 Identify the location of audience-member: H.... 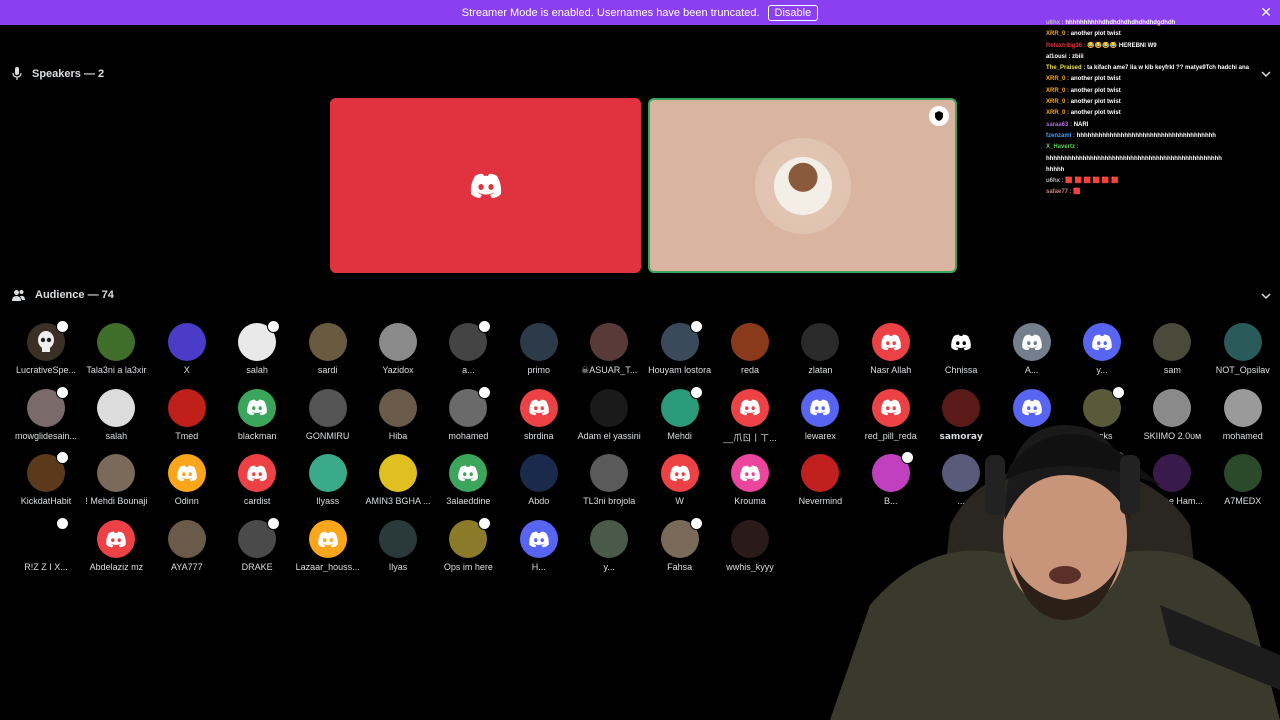
(539, 546).